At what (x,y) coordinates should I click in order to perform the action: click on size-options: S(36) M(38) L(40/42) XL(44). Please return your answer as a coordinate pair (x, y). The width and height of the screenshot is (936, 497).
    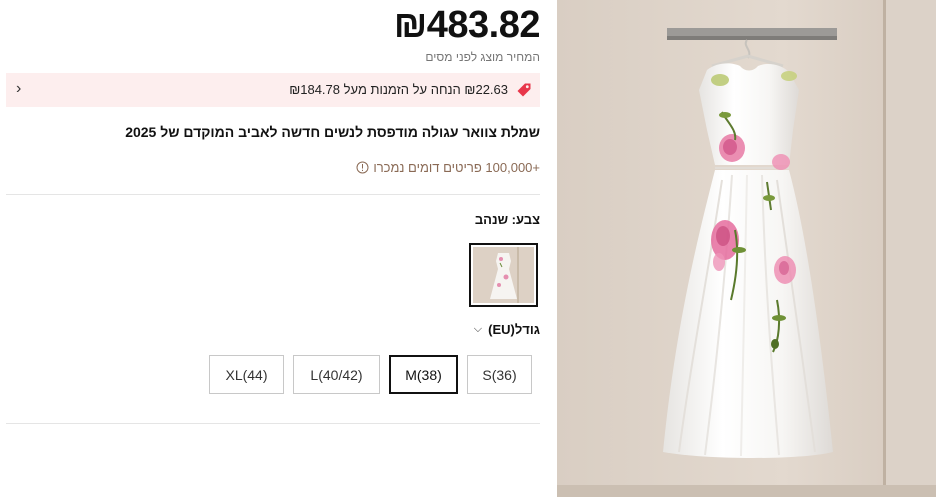
    Looking at the image, I should click on (370, 374).